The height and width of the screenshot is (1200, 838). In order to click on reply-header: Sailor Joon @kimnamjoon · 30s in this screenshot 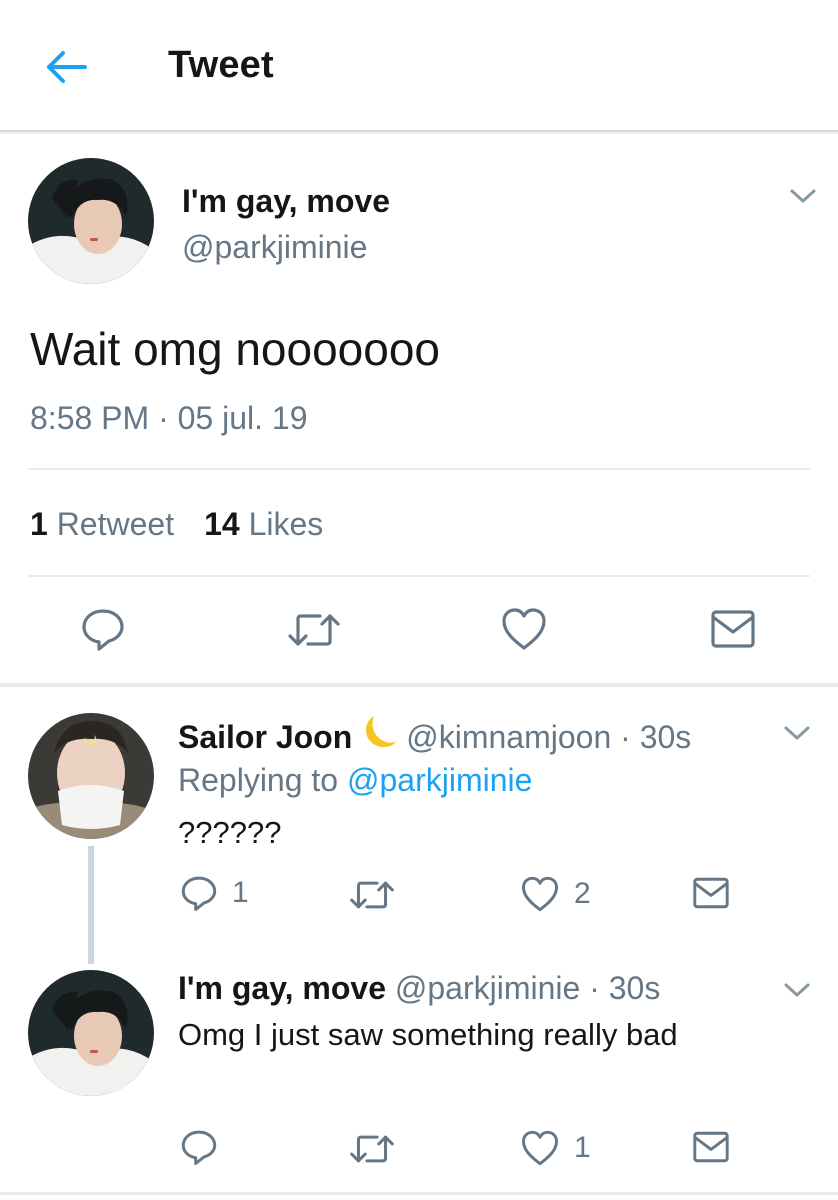, I will do `click(434, 734)`.